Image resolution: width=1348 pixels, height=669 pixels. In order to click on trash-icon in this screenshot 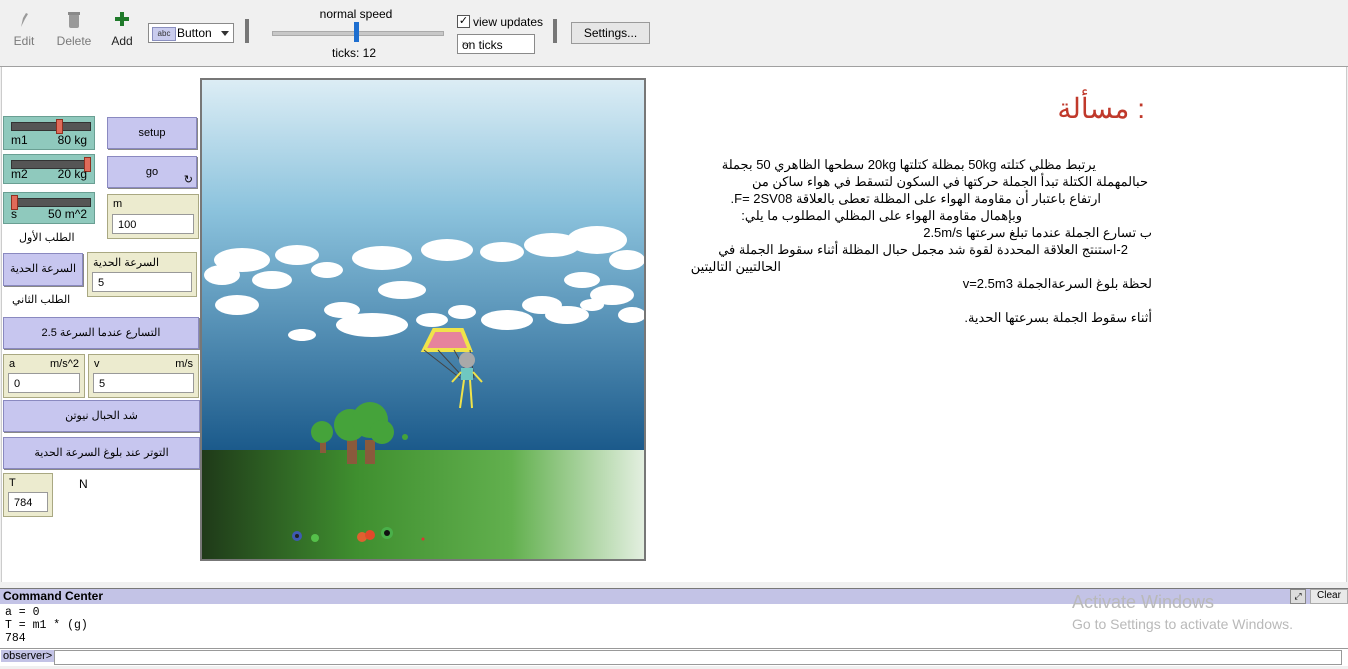, I will do `click(74, 20)`.